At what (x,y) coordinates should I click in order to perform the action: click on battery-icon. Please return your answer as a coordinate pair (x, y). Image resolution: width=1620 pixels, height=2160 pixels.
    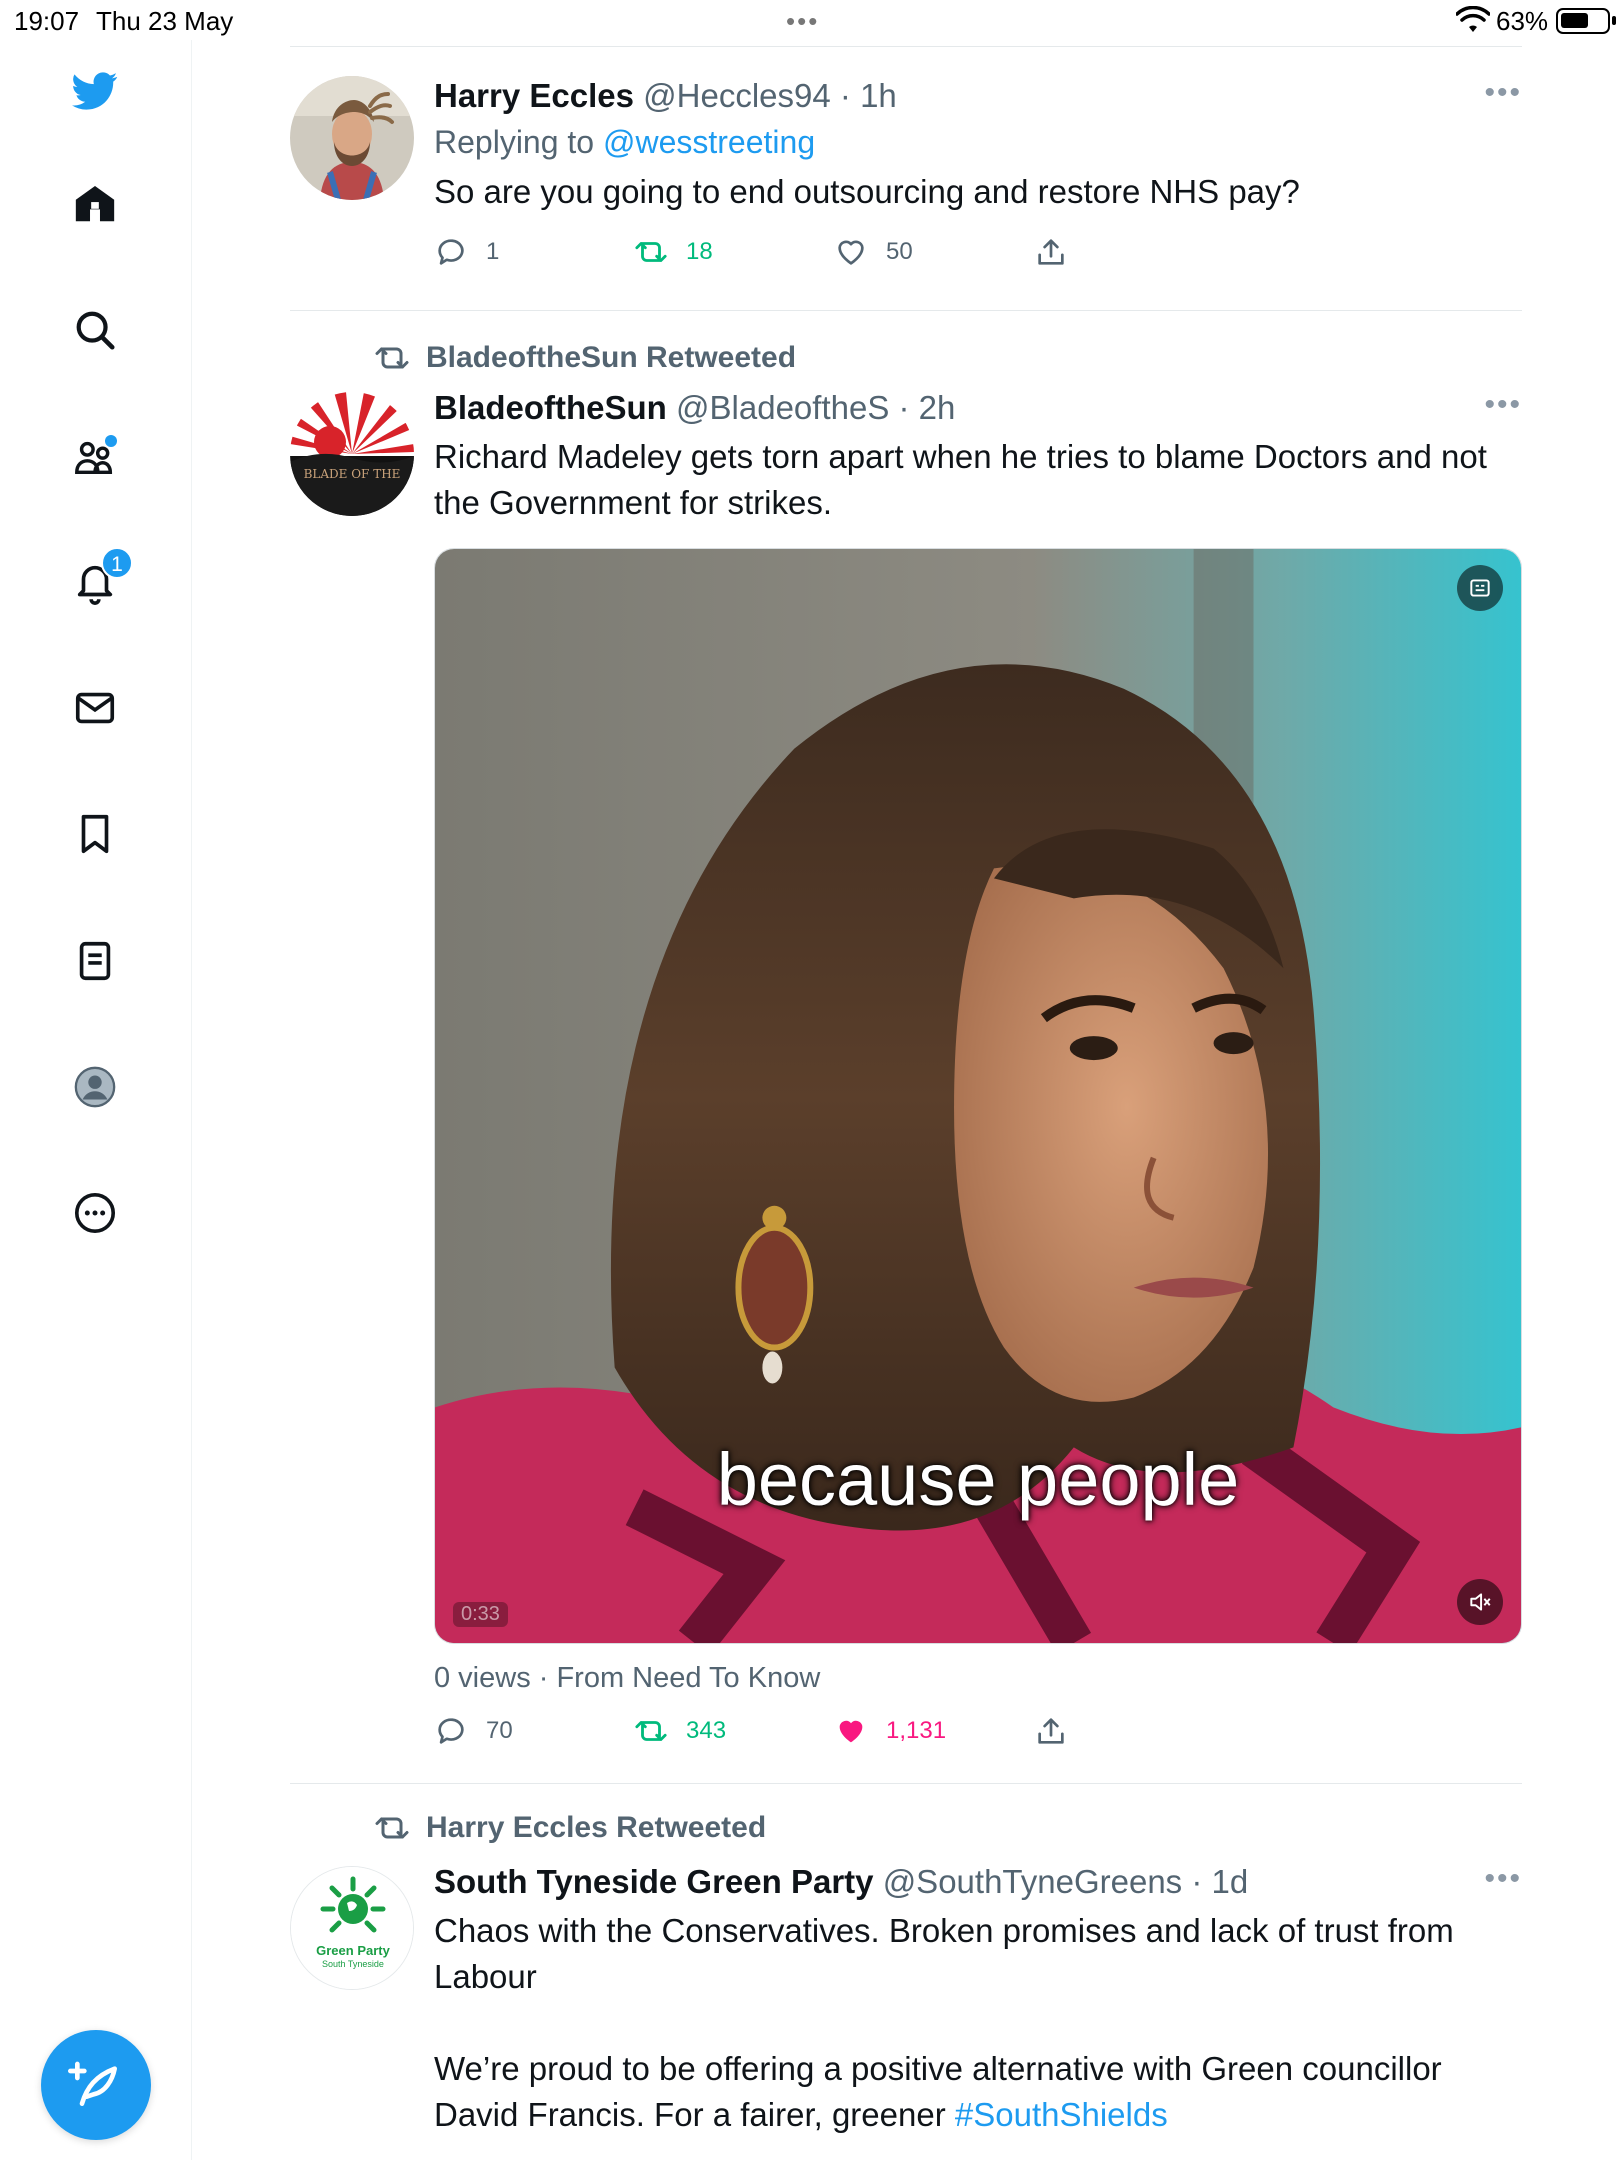
    Looking at the image, I should click on (1586, 21).